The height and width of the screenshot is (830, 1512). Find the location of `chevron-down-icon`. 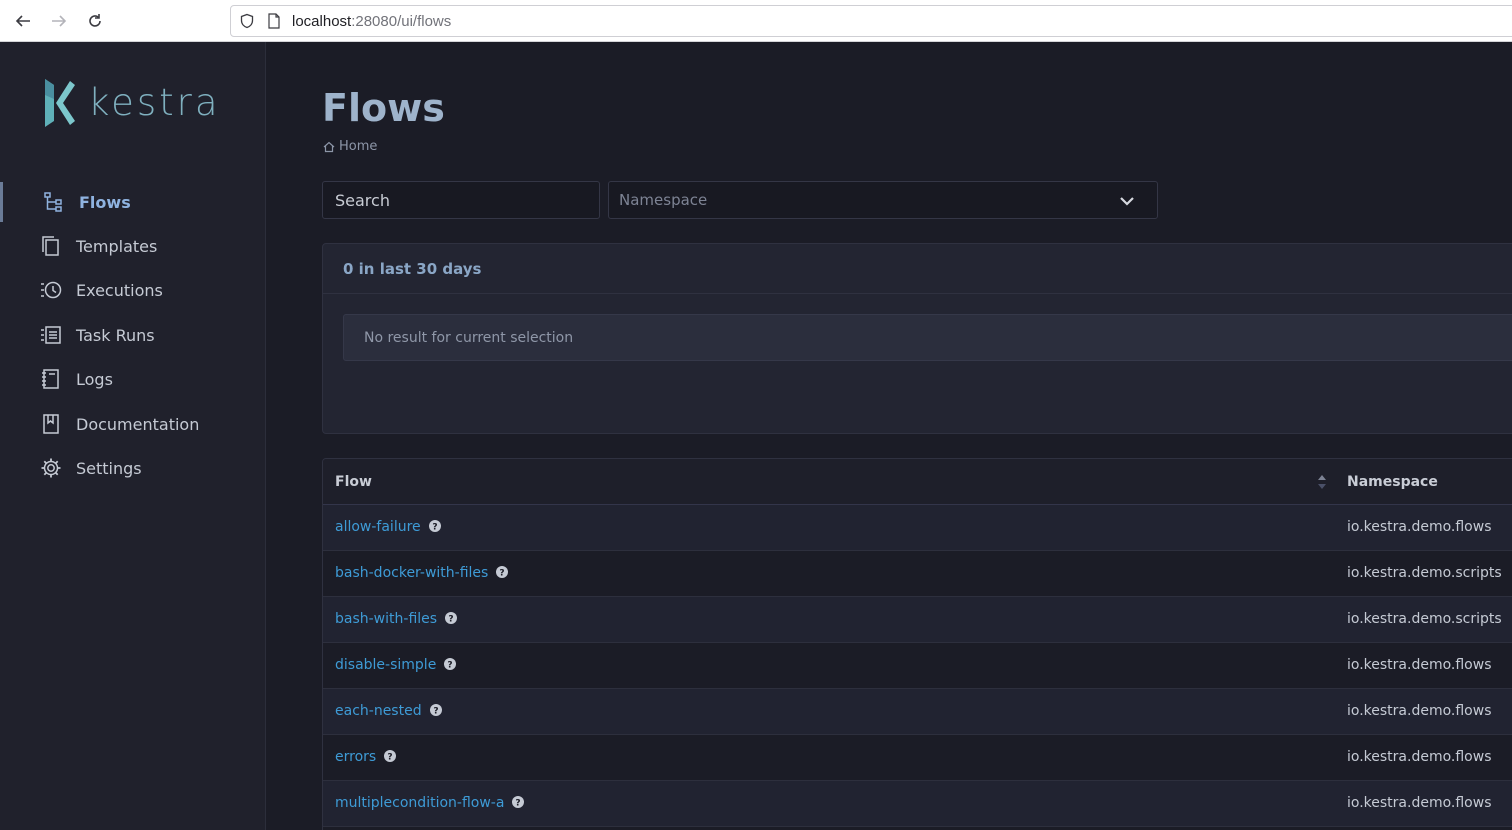

chevron-down-icon is located at coordinates (1127, 201).